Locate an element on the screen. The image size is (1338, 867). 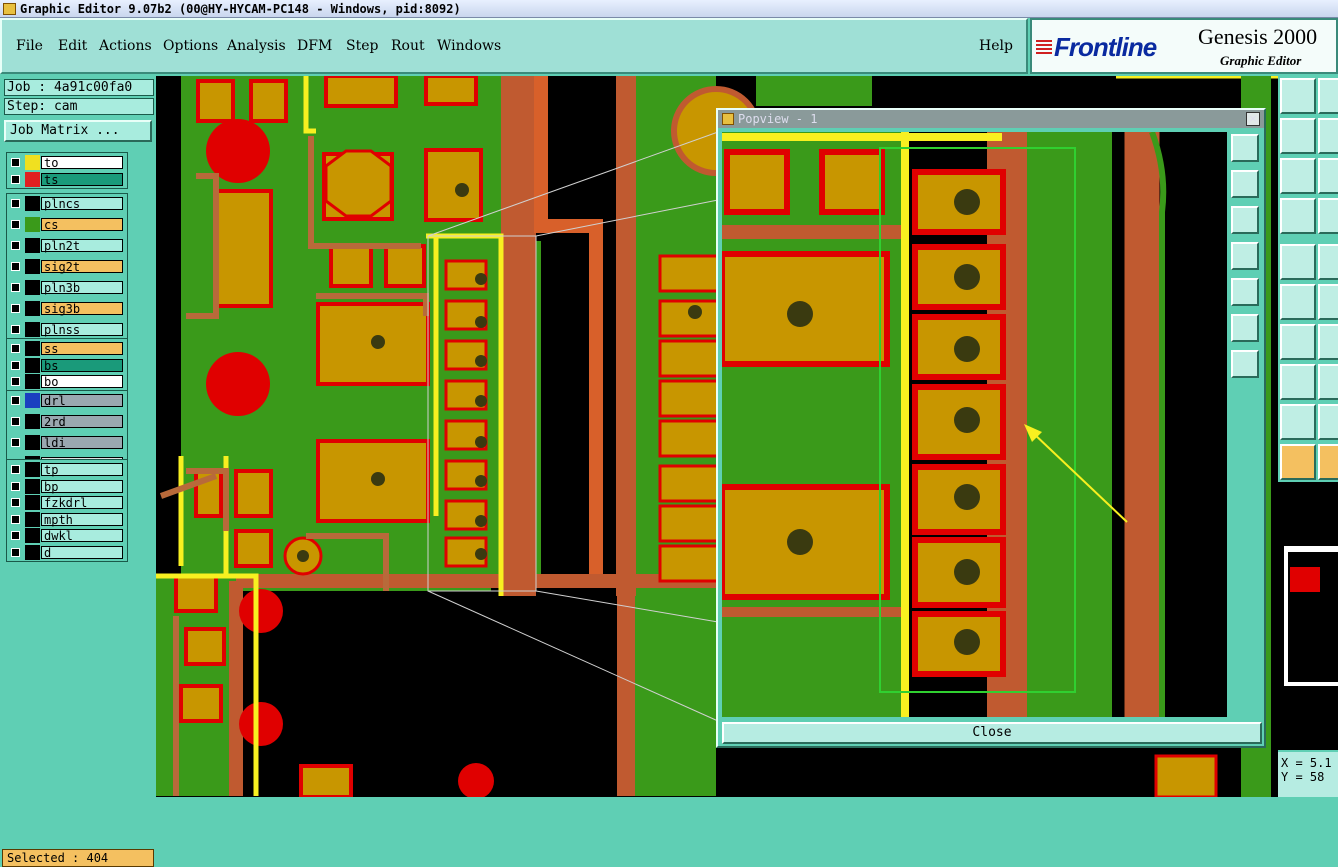
layer-row-plncs: plncs is located at coordinates (67, 203).